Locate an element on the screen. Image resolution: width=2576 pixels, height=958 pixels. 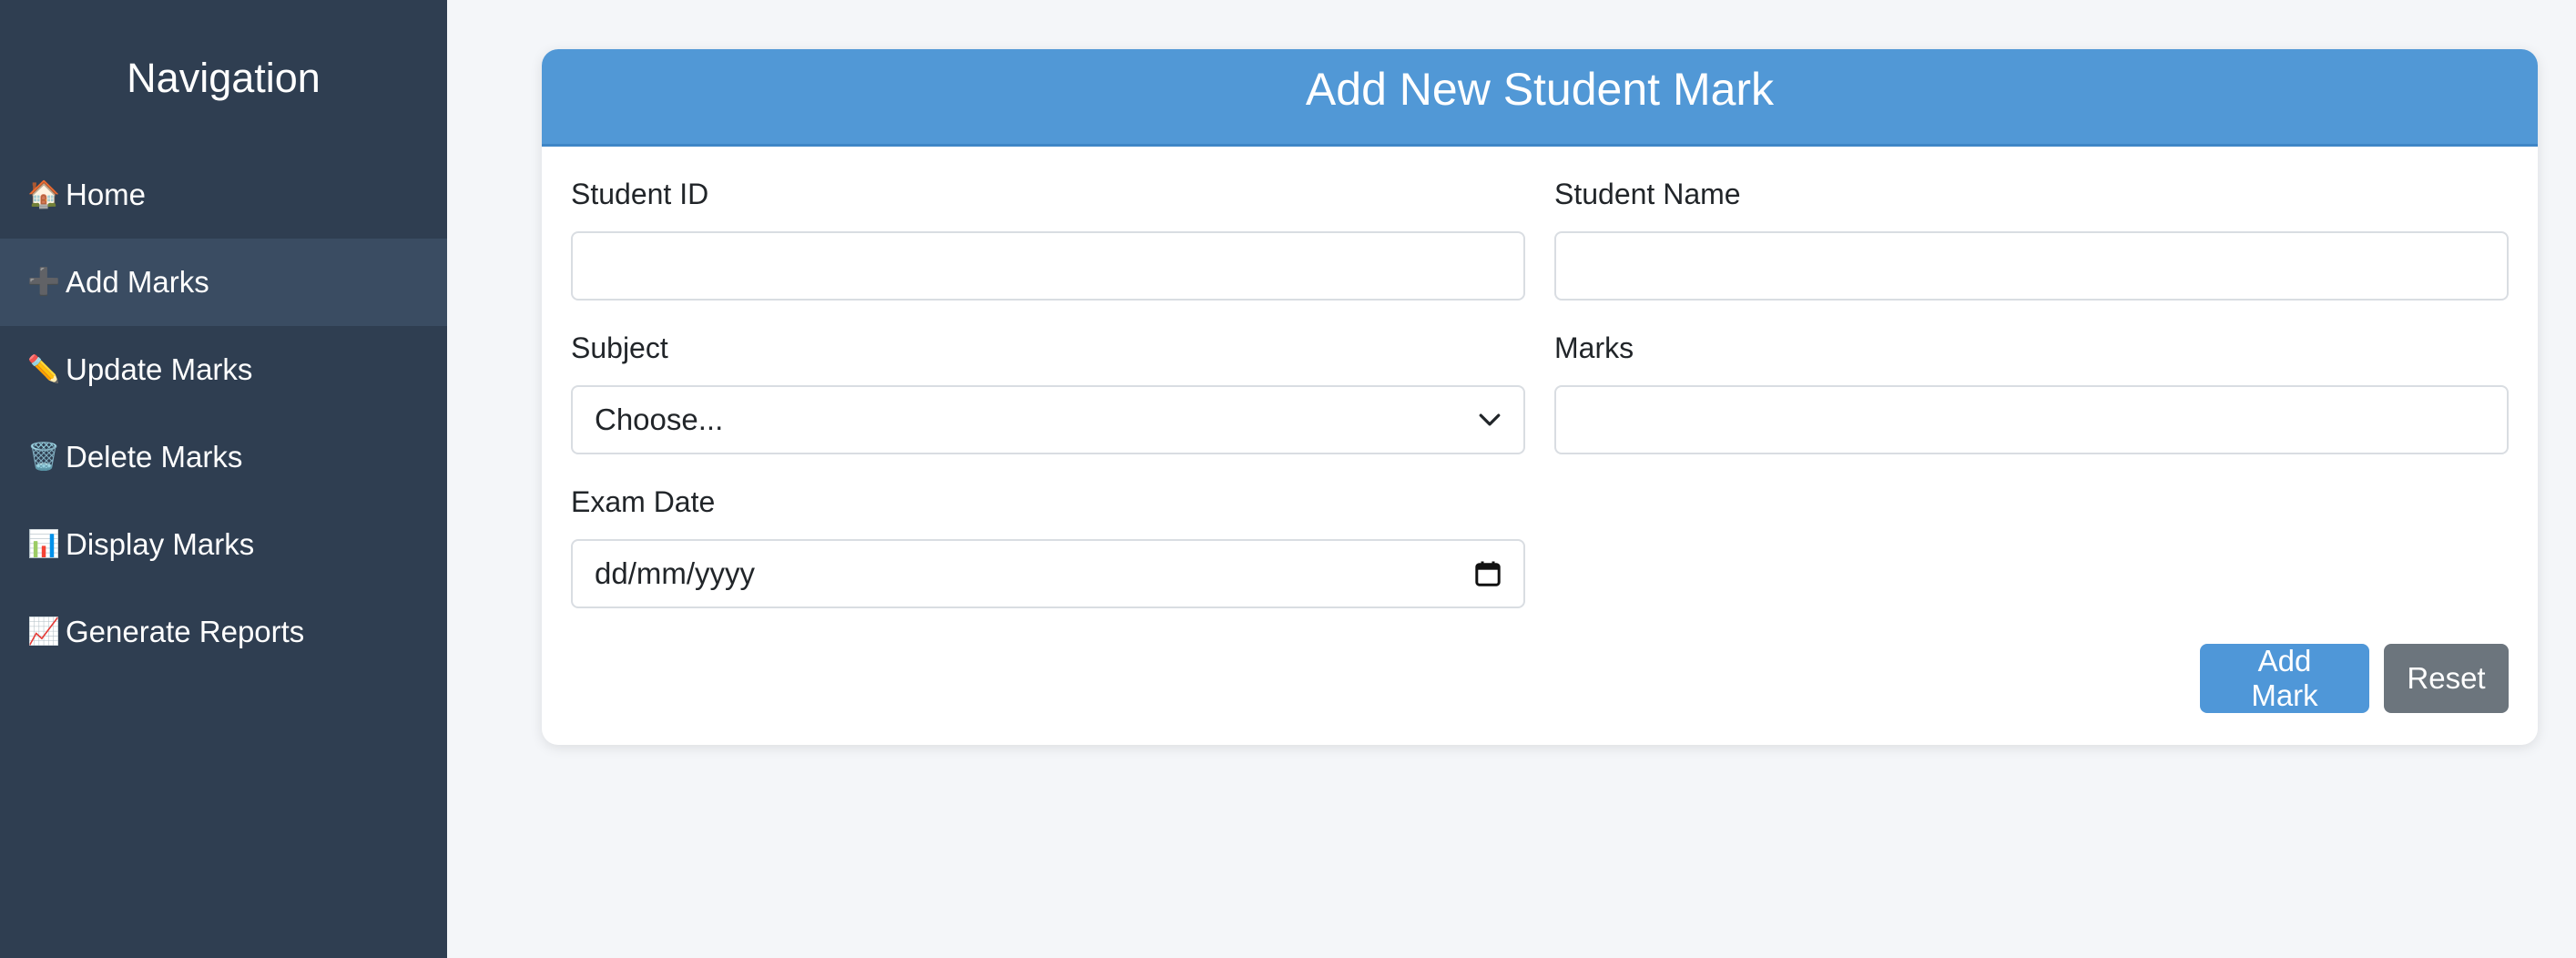
sidebar-item-label: Home is located at coordinates (107, 195).